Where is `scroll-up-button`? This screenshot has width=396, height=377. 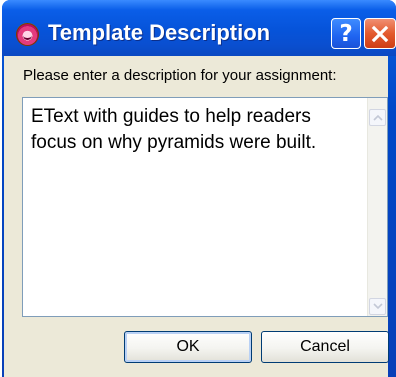
scroll-up-button is located at coordinates (377, 117).